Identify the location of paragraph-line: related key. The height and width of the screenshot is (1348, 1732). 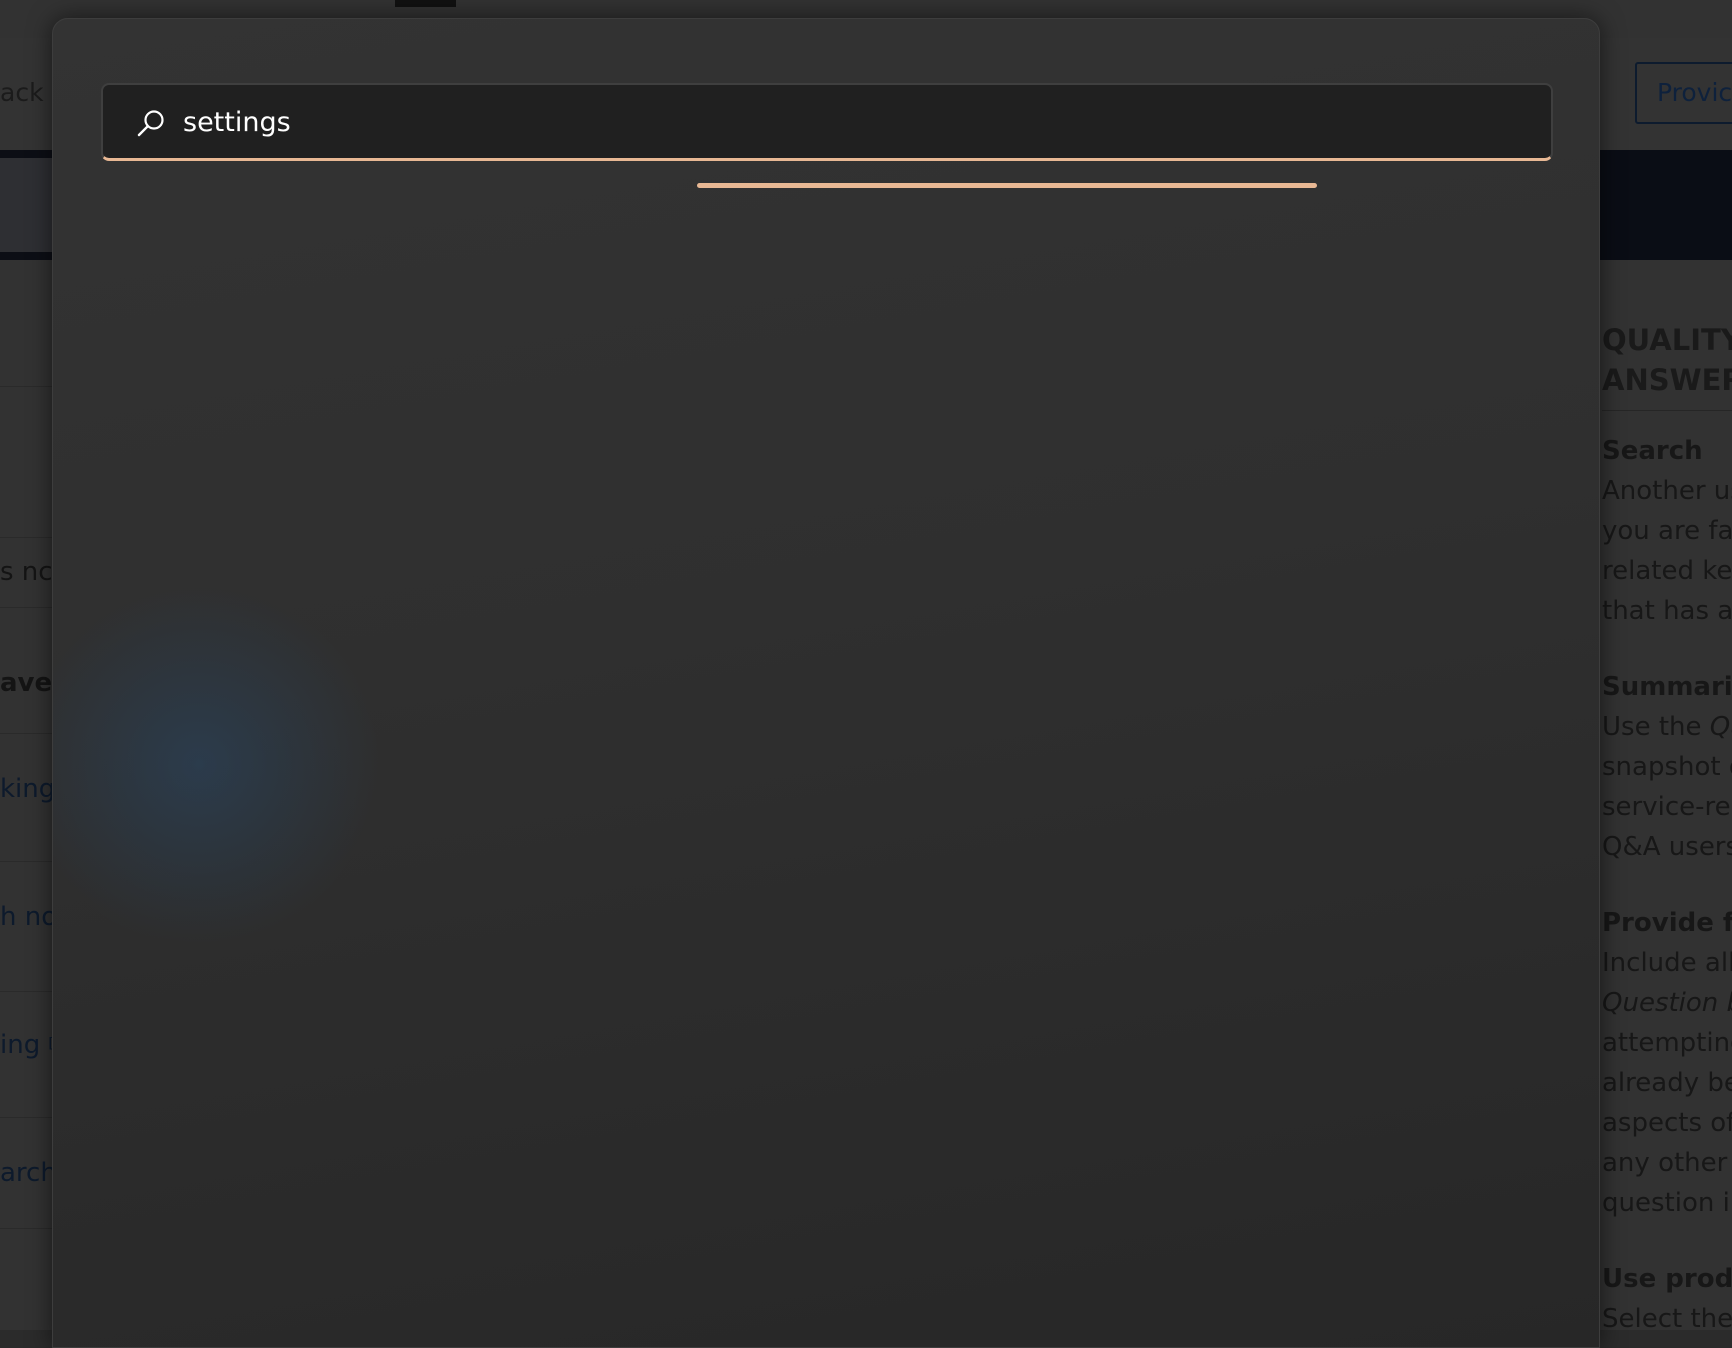
(1667, 571).